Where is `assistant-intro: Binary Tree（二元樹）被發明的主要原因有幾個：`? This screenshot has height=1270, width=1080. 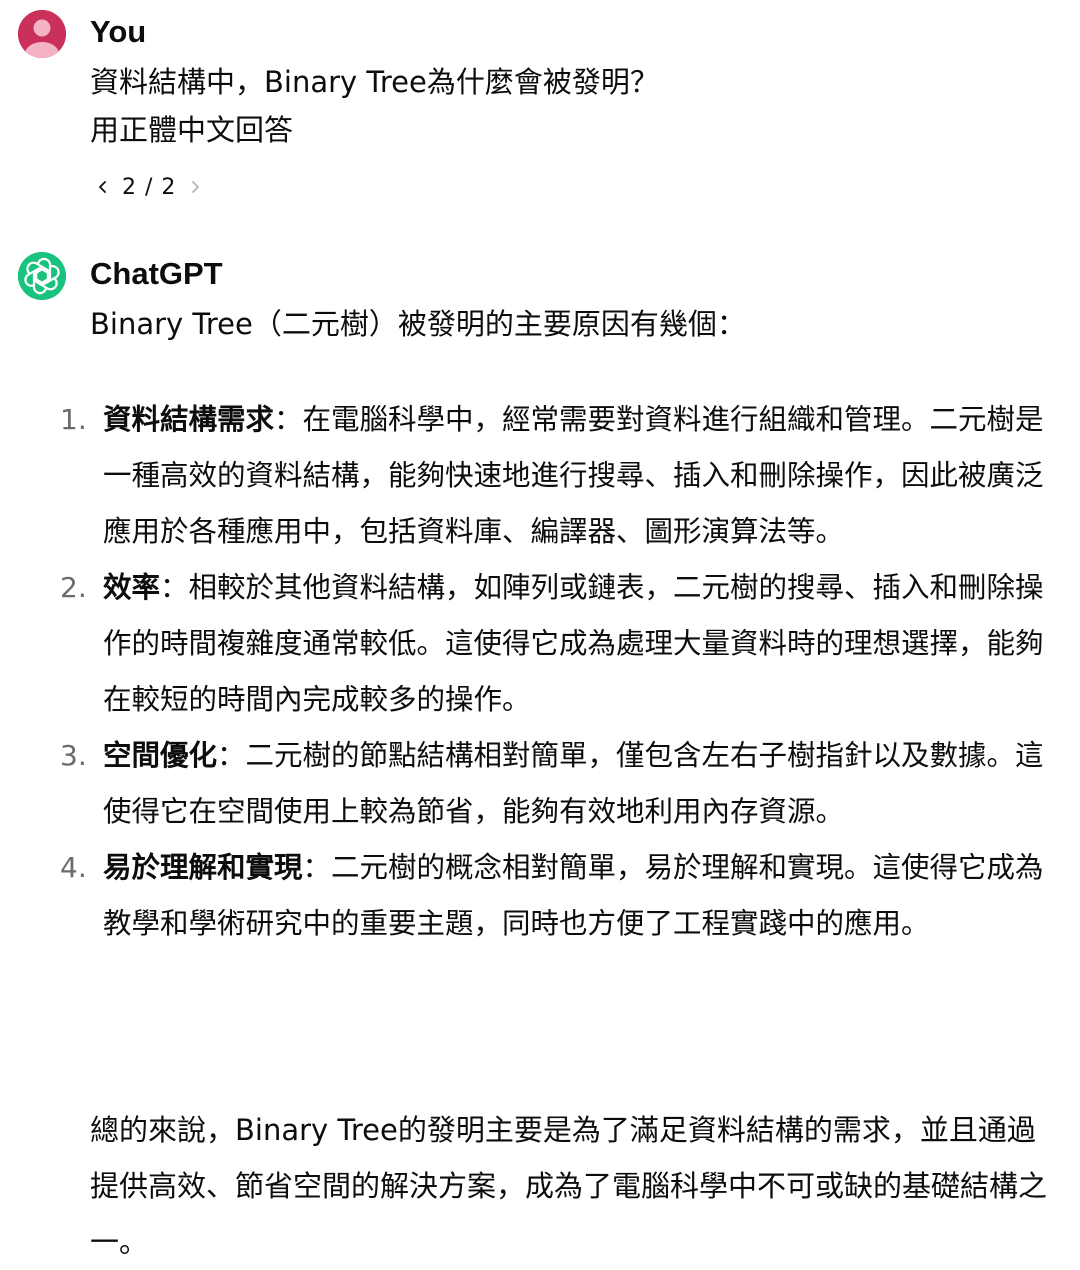
assistant-intro: Binary Tree（二元樹）被發明的主要原因有幾個： is located at coordinates (418, 324).